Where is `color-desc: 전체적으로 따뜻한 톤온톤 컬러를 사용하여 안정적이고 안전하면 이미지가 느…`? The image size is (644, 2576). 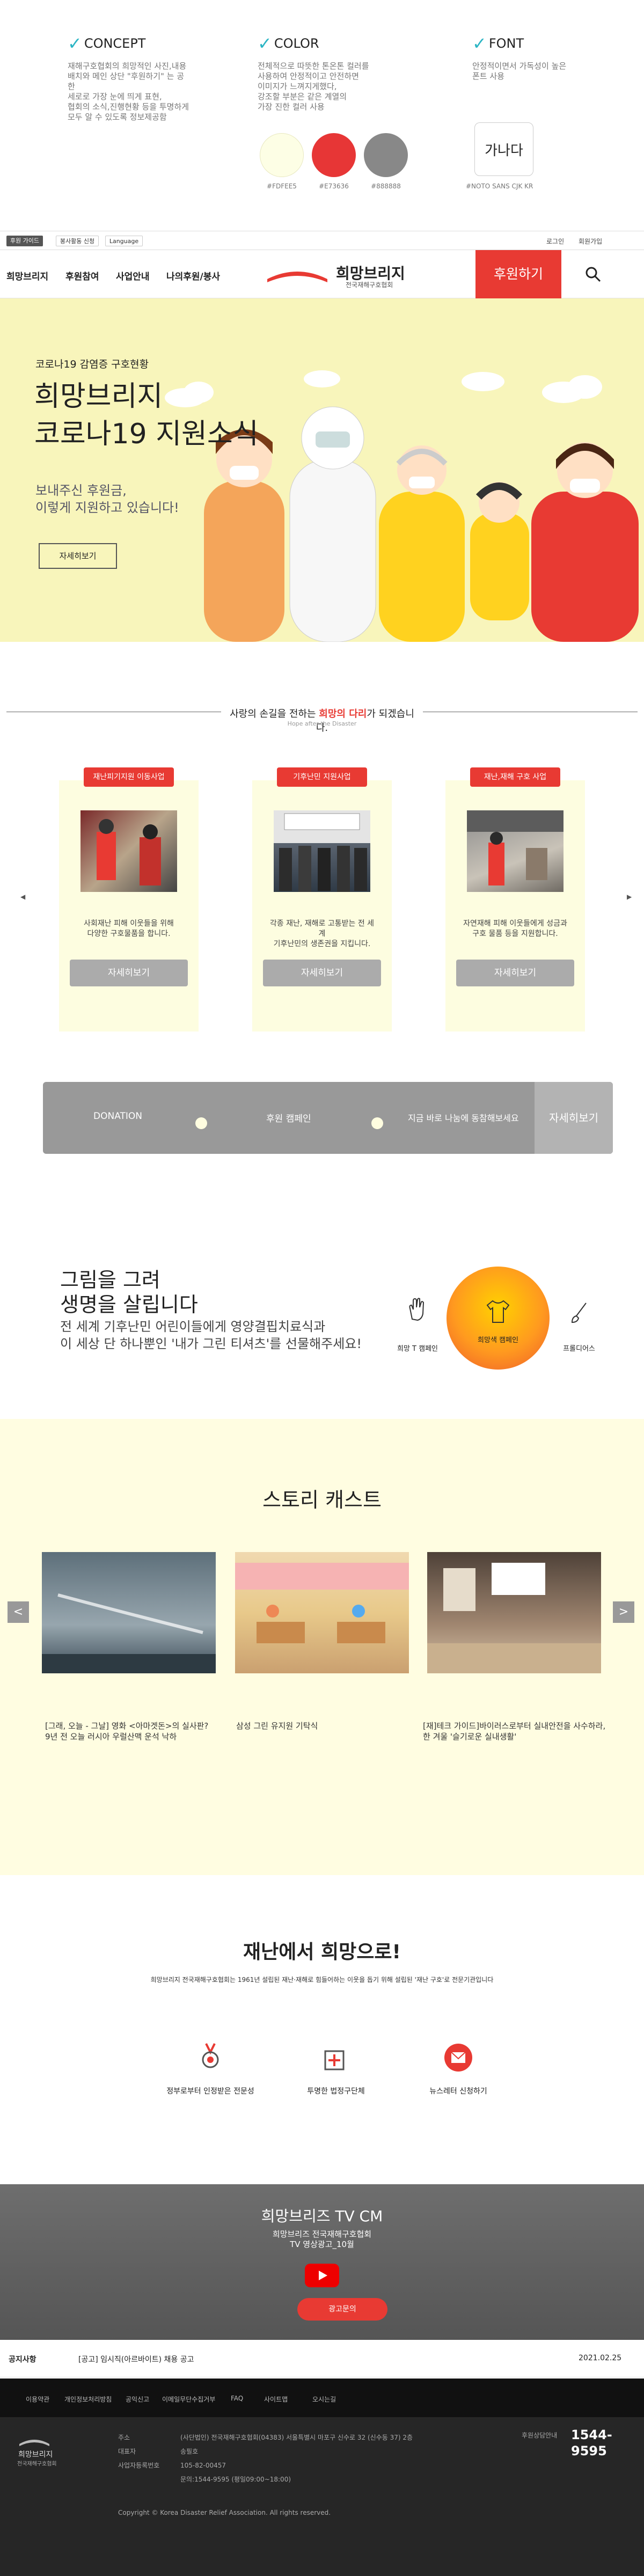 color-desc: 전체적으로 따뜻한 톤온톤 컬러를 사용하여 안정적이고 안전하면 이미지가 느… is located at coordinates (313, 86).